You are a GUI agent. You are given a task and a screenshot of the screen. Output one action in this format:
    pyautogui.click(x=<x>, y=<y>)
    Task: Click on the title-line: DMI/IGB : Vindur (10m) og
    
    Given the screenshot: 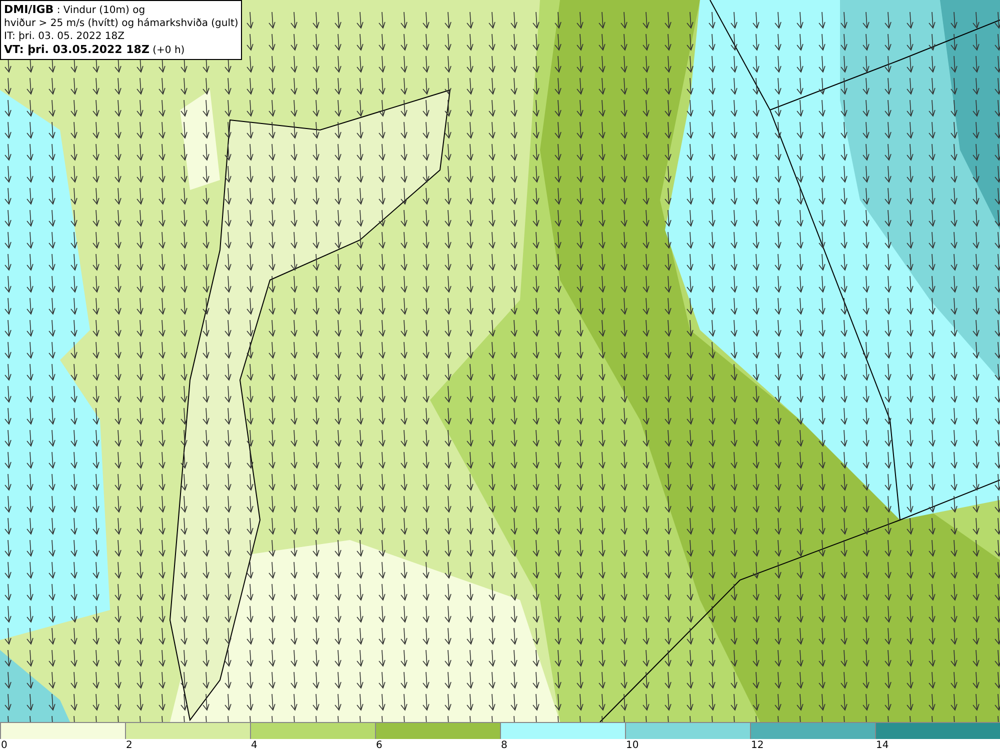 What is the action you would take?
    pyautogui.click(x=75, y=10)
    